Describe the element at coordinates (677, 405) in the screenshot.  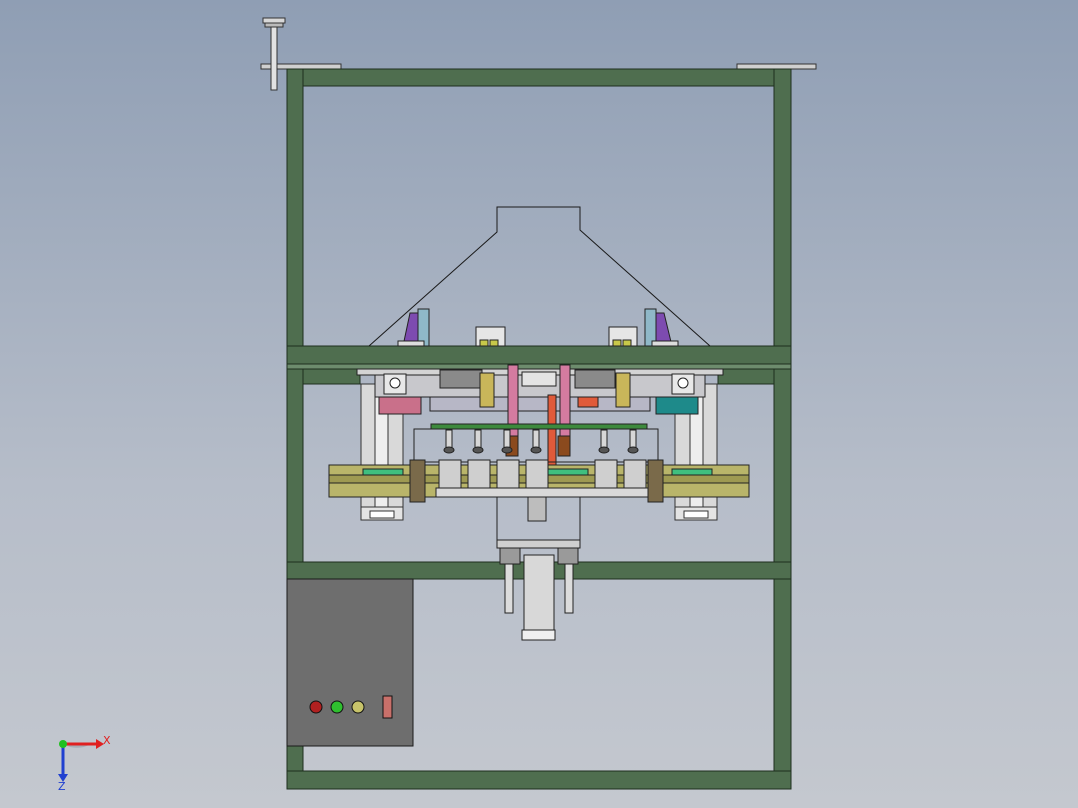
I see `teal-block` at that location.